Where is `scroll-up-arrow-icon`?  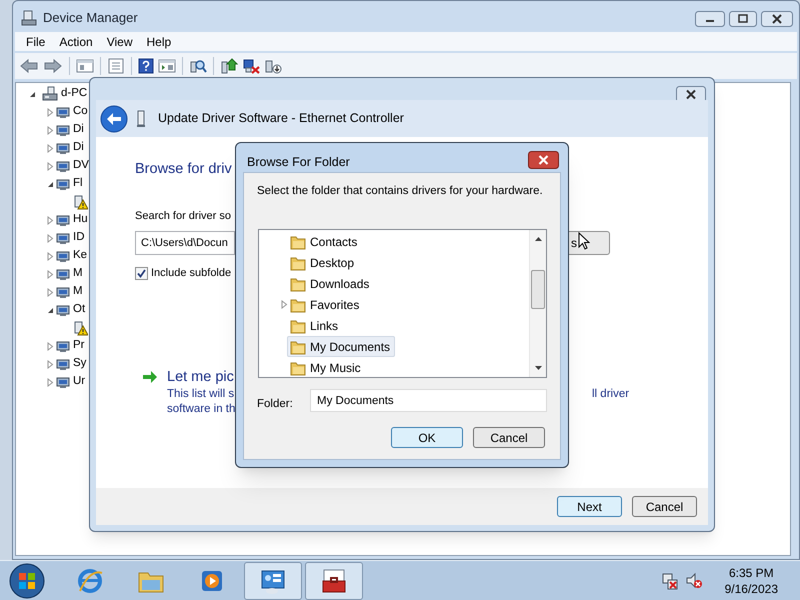
scroll-up-arrow-icon is located at coordinates (538, 239).